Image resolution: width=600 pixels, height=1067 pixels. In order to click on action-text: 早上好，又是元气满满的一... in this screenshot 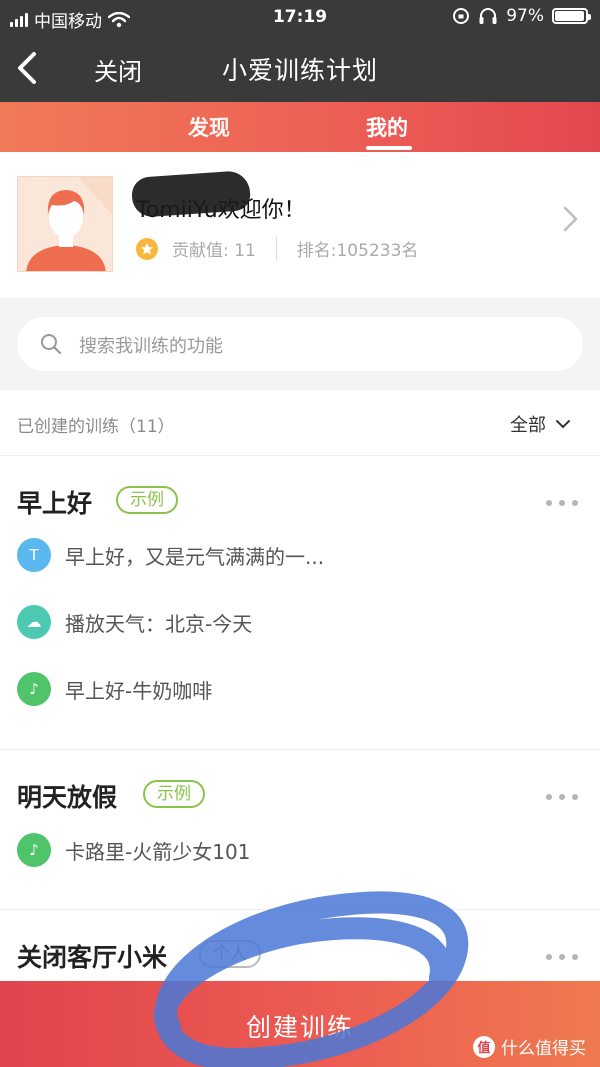, I will do `click(195, 556)`.